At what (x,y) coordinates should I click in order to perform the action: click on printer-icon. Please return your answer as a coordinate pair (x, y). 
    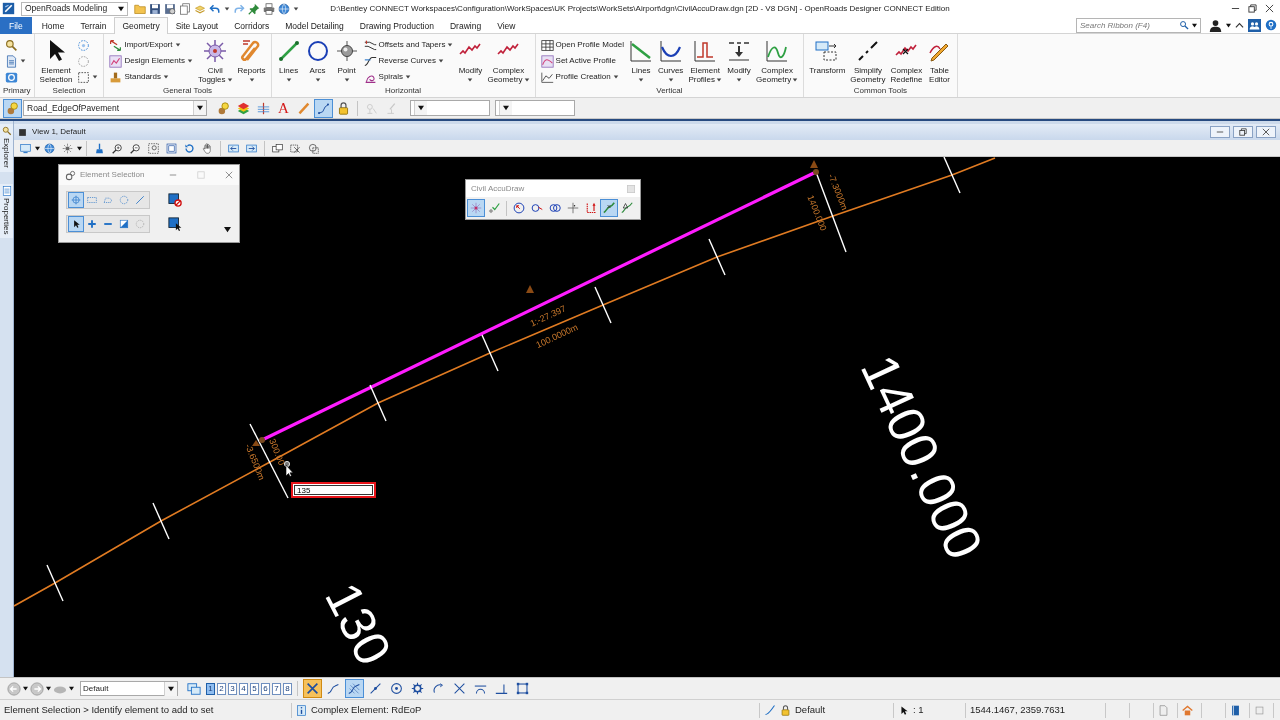
    Looking at the image, I should click on (269, 8).